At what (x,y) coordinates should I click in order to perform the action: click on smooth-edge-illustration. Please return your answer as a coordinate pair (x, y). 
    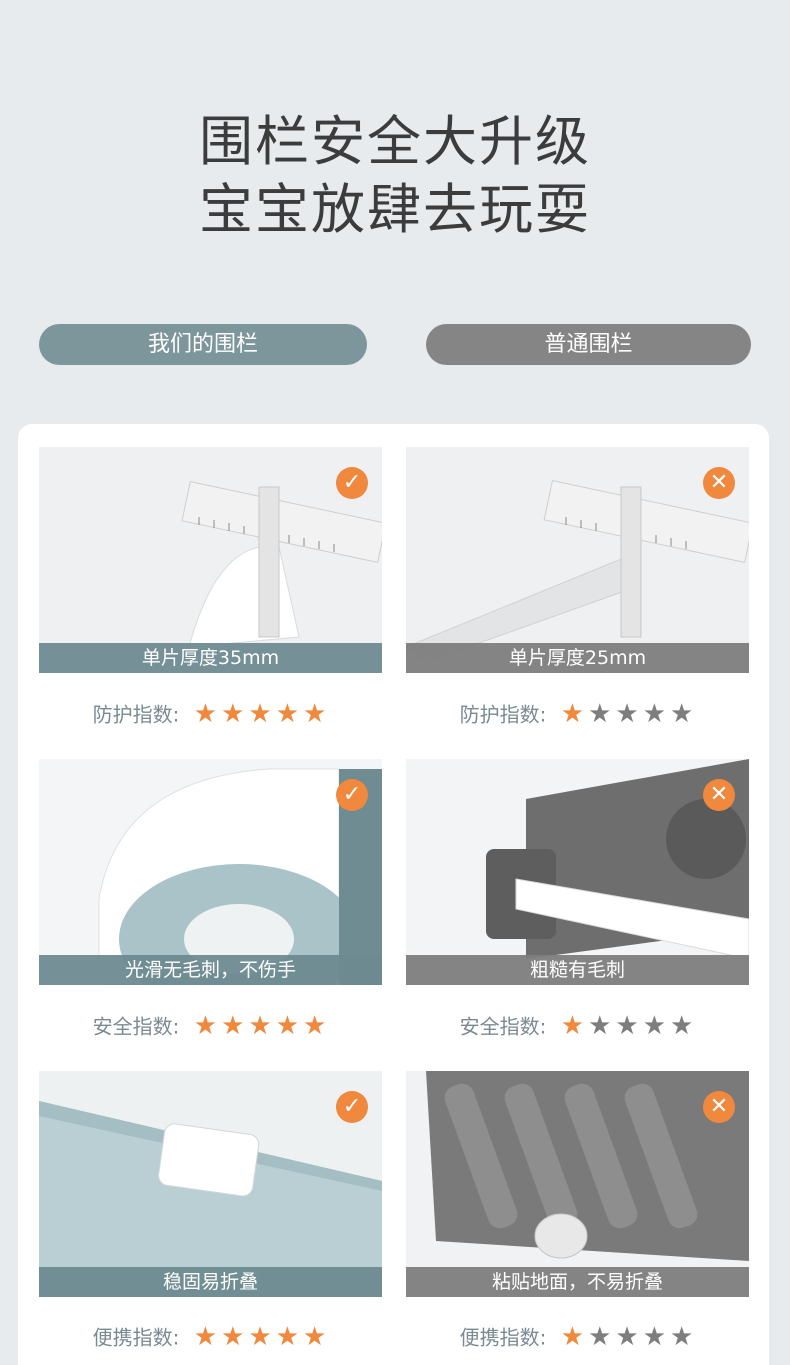
    Looking at the image, I should click on (210, 872).